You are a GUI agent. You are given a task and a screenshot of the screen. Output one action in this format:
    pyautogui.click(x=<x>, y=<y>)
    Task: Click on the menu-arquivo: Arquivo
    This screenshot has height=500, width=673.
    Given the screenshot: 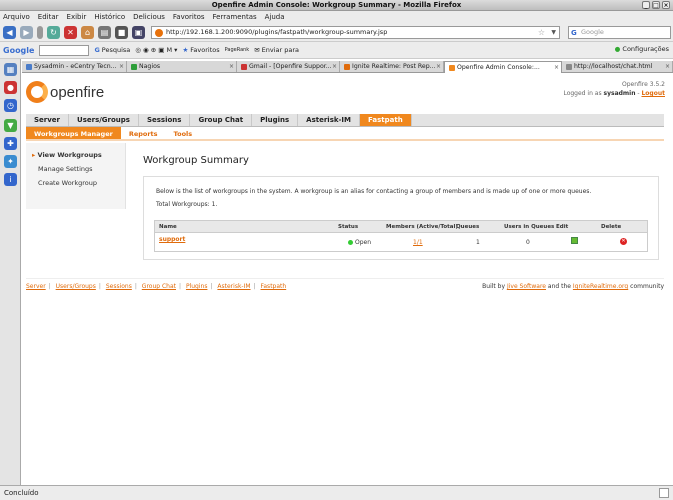 What is the action you would take?
    pyautogui.click(x=16, y=17)
    